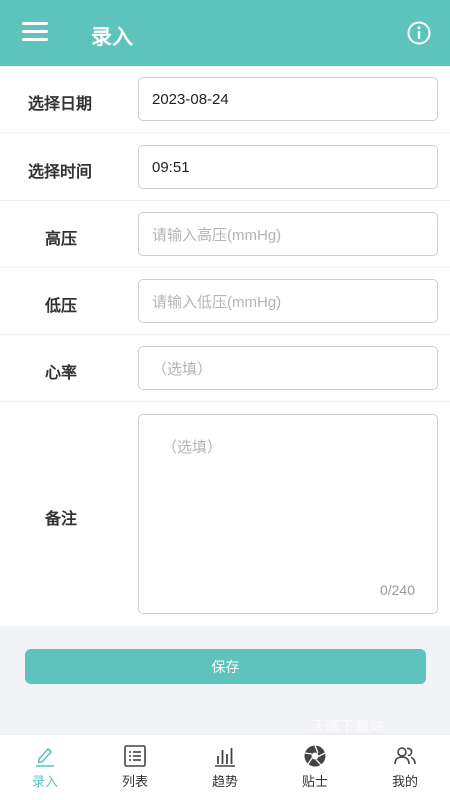 The width and height of the screenshot is (450, 800). What do you see at coordinates (405, 756) in the screenshot?
I see `users-icon` at bounding box center [405, 756].